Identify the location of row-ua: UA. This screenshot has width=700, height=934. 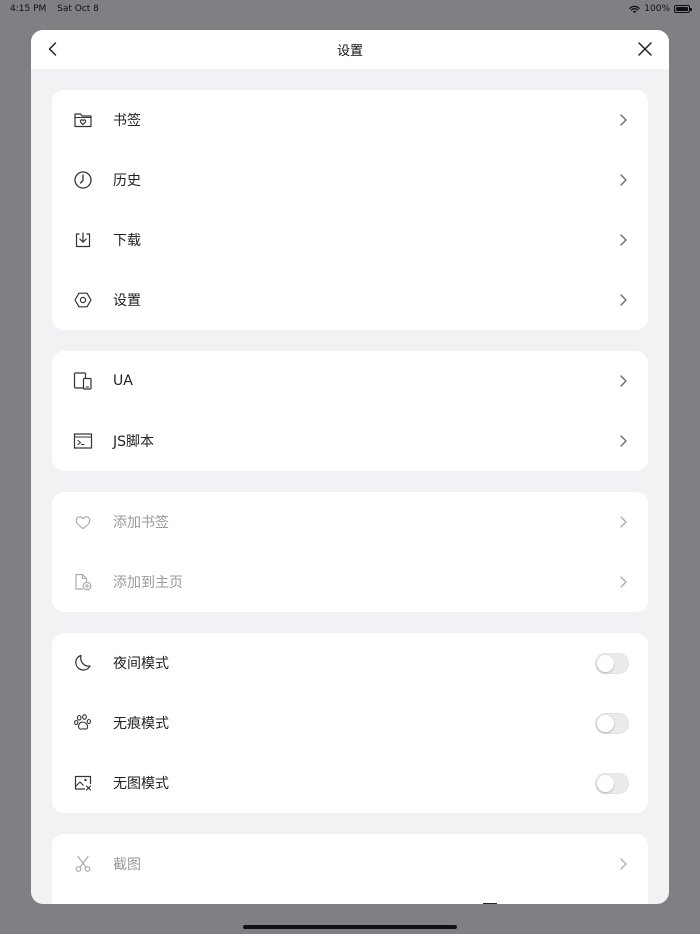
(350, 381).